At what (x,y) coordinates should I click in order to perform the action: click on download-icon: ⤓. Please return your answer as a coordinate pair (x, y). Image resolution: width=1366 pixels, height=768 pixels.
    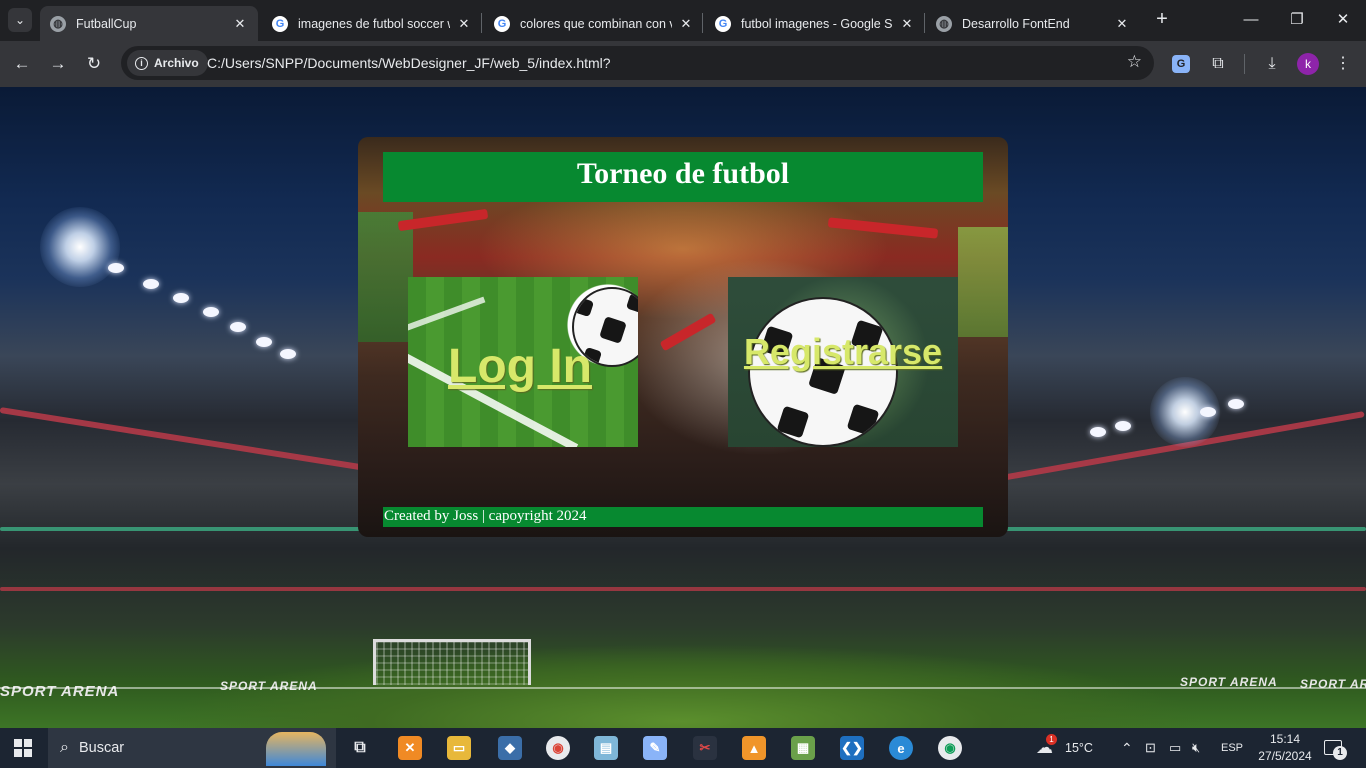
    Looking at the image, I should click on (1272, 64).